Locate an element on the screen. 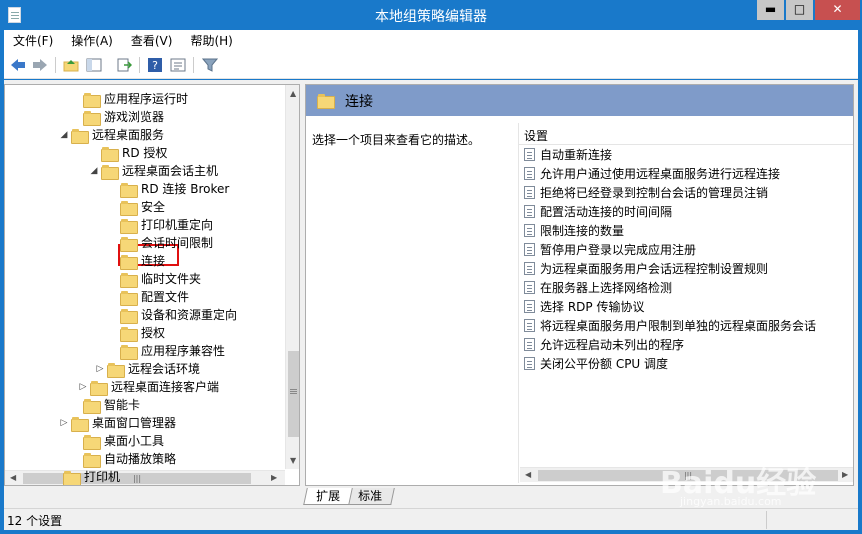  tree-item: 游戏浏览器 is located at coordinates (116, 117).